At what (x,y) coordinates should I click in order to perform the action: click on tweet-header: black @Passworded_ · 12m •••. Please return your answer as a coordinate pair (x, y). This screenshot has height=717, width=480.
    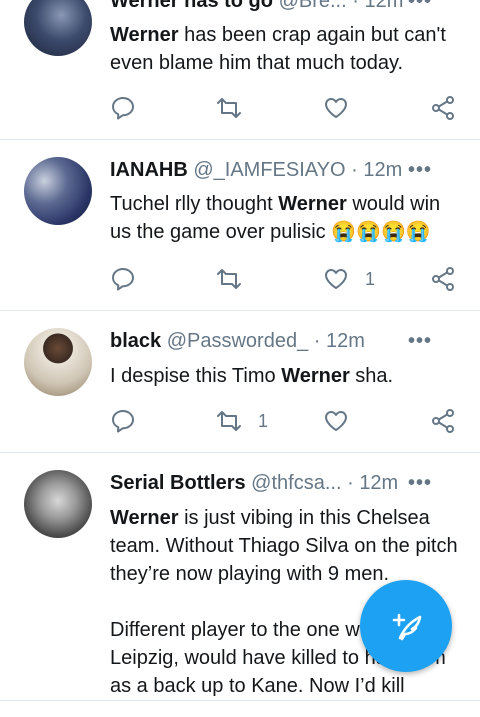
    Looking at the image, I should click on (284, 341).